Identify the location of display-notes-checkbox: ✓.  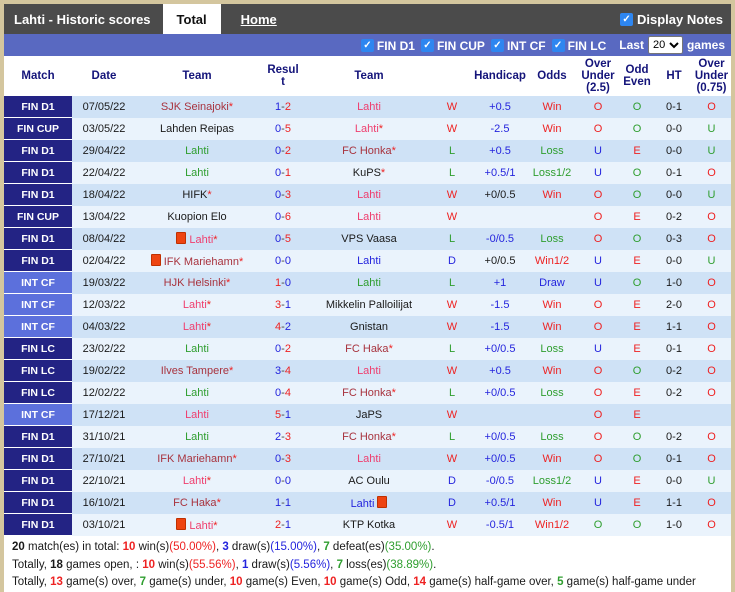
(627, 19).